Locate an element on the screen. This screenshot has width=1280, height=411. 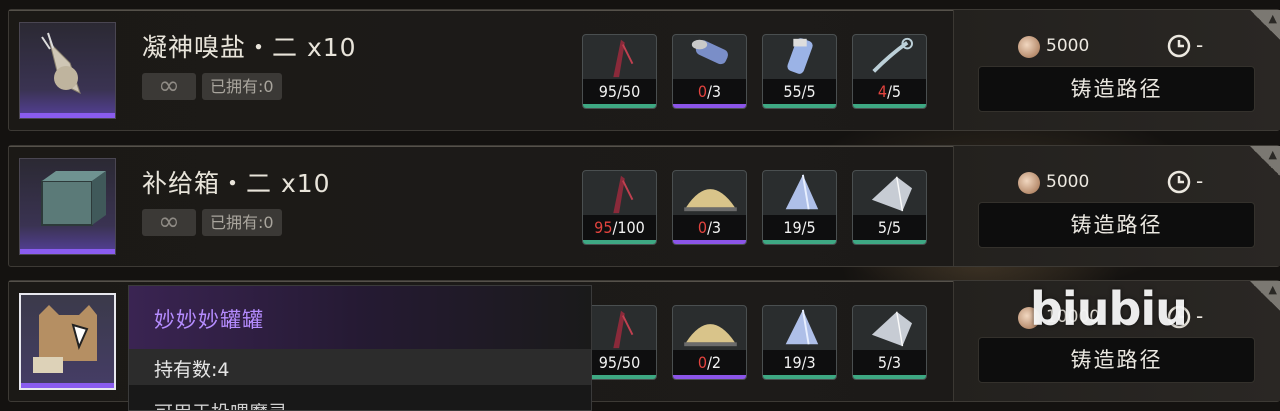
cat-food-can-item-icon is located at coordinates (67, 341).